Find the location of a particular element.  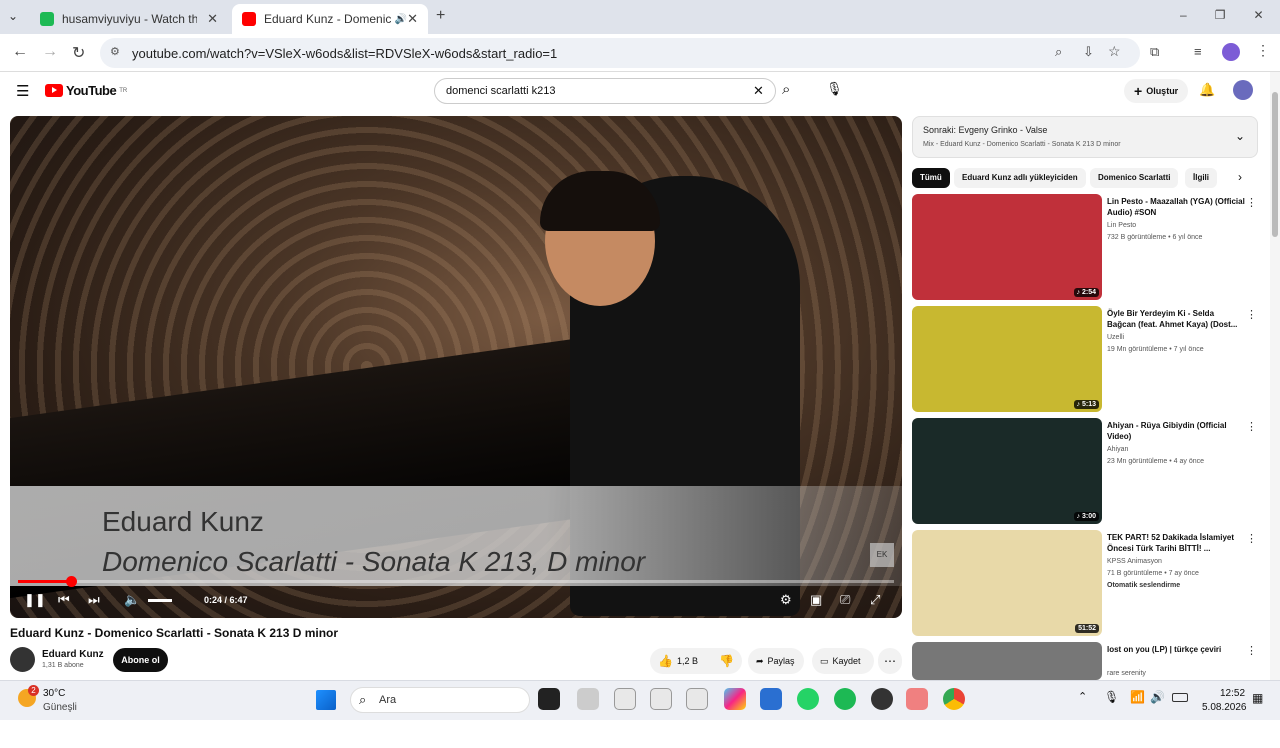

show-hidden-icons: ⌃ is located at coordinates (1082, 696).